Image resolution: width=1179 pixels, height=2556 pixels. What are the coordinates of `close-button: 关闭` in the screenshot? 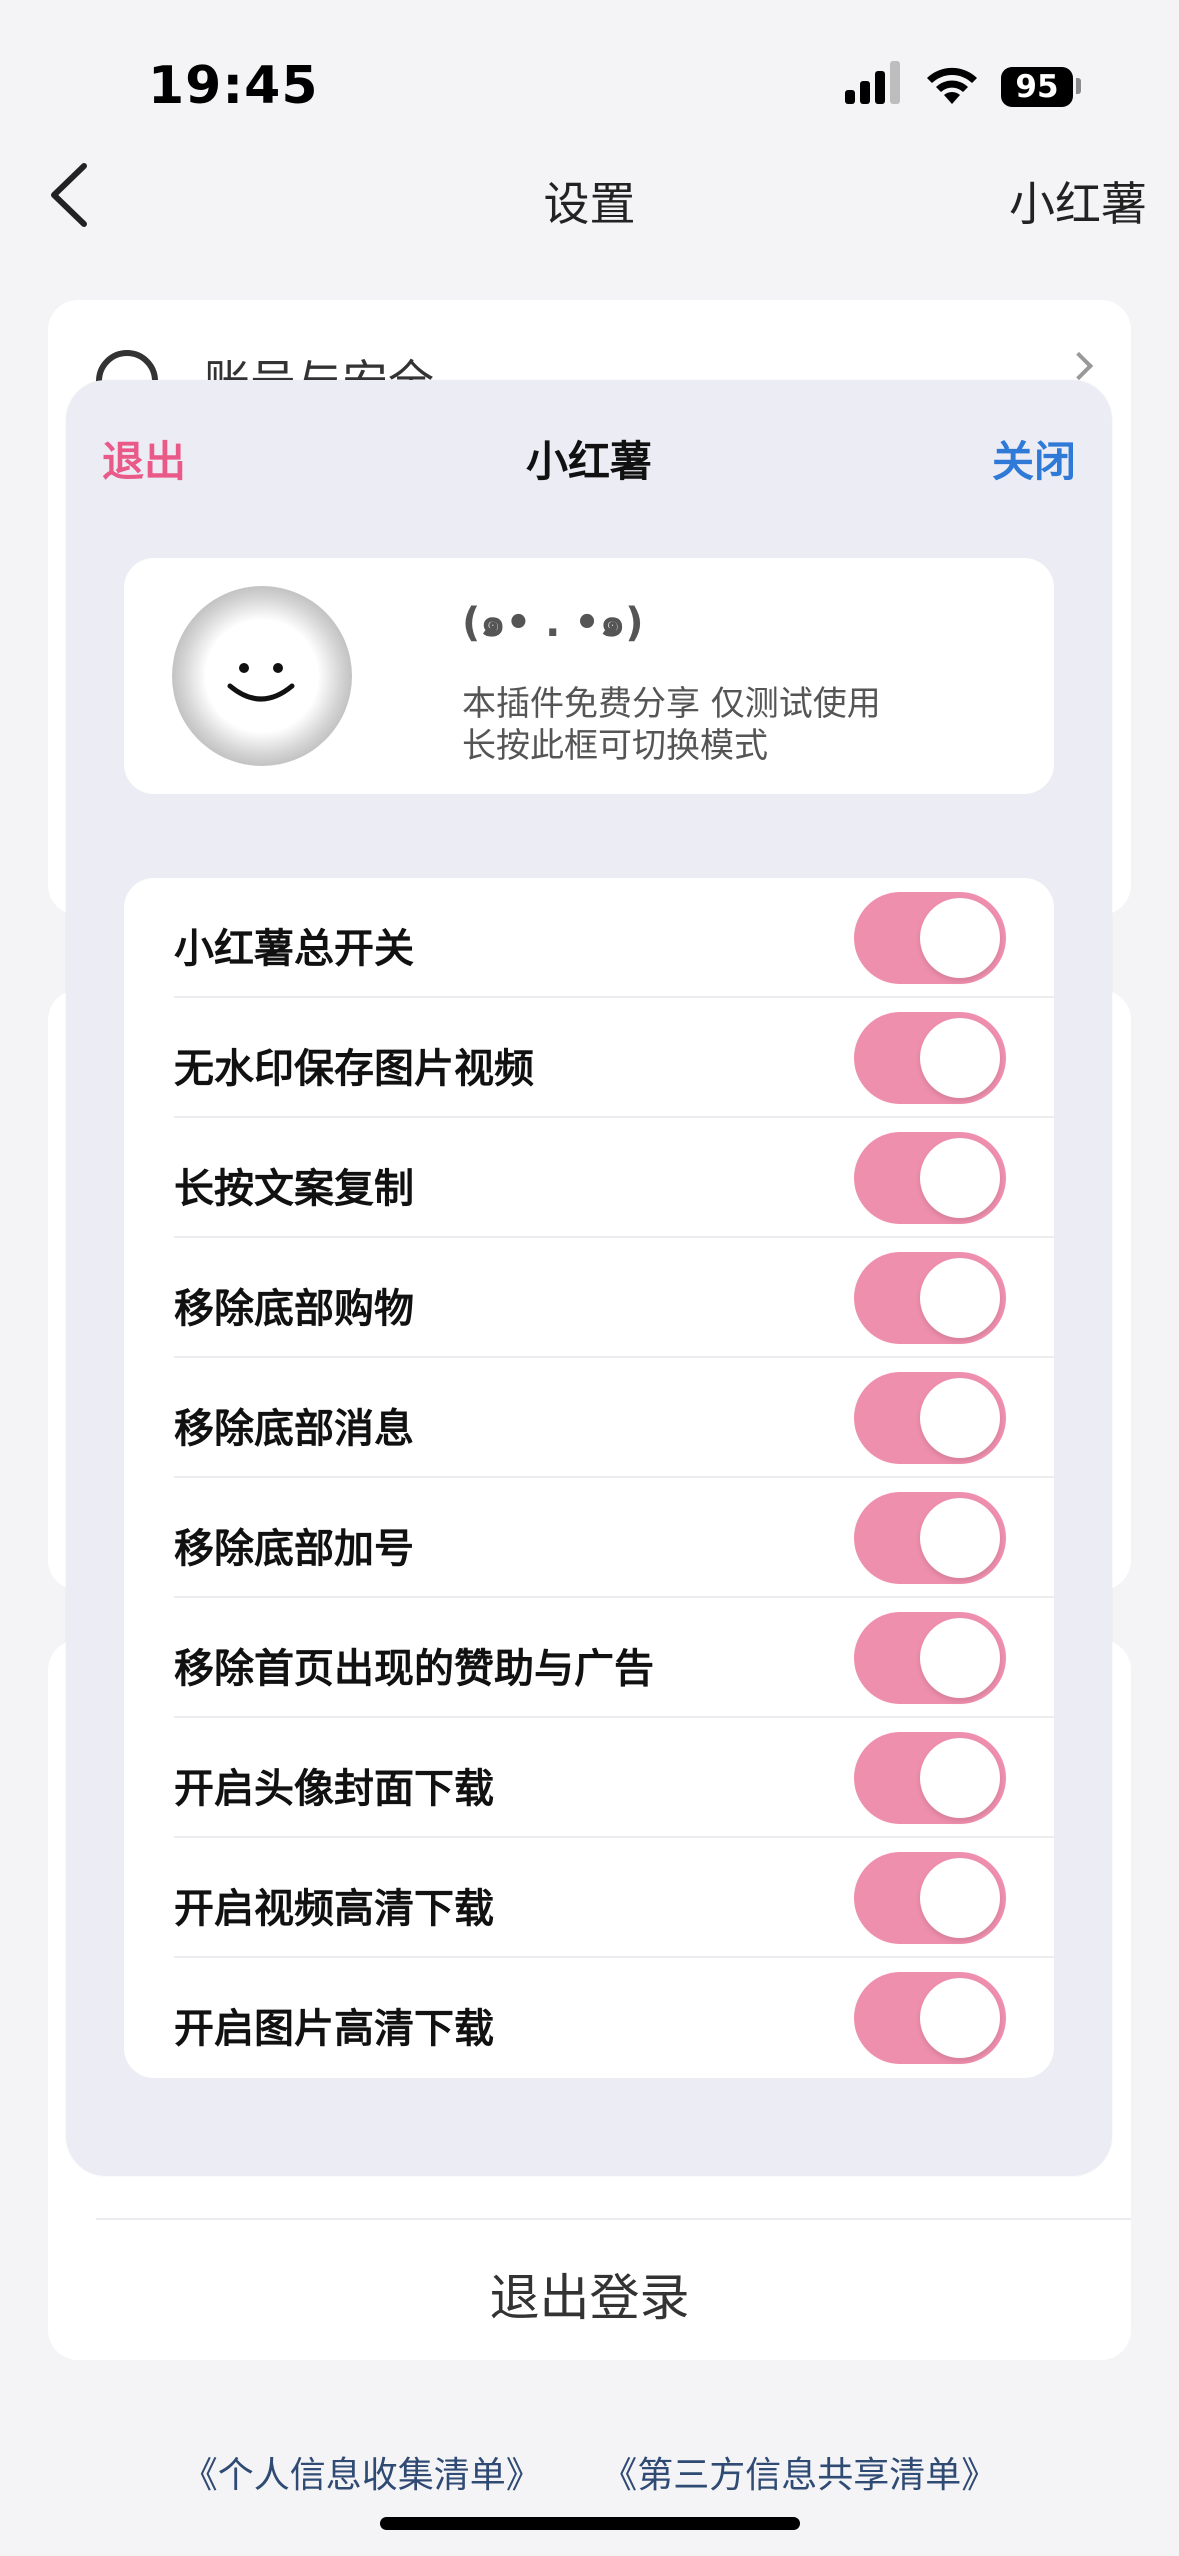 It's located at (1034, 458).